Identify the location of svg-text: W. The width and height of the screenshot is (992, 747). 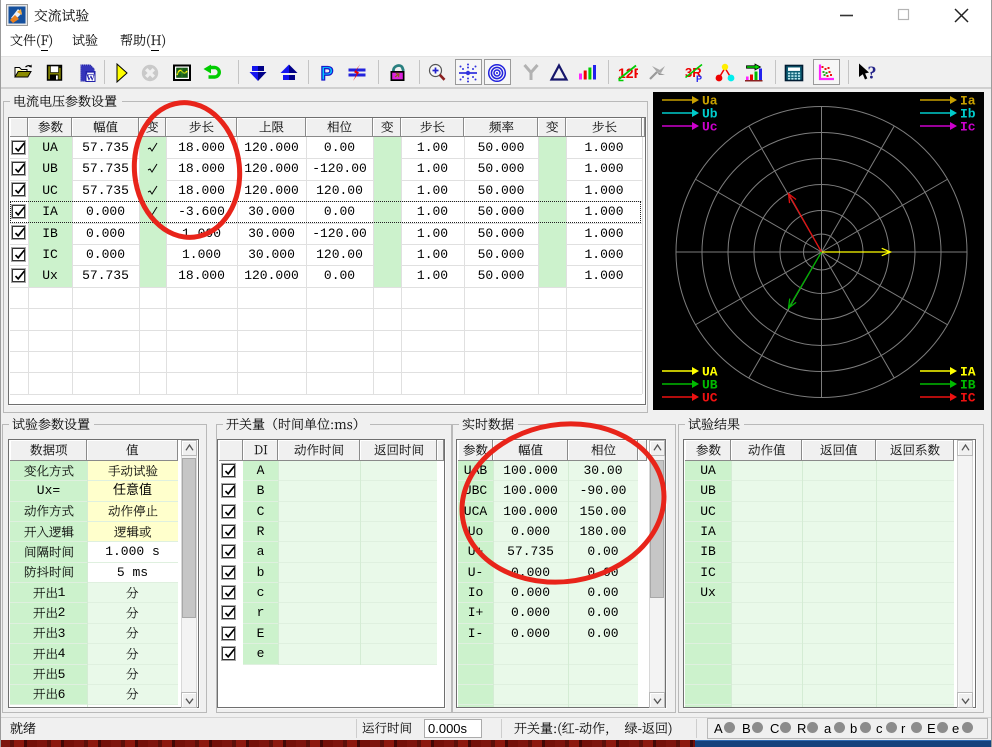
(90, 78).